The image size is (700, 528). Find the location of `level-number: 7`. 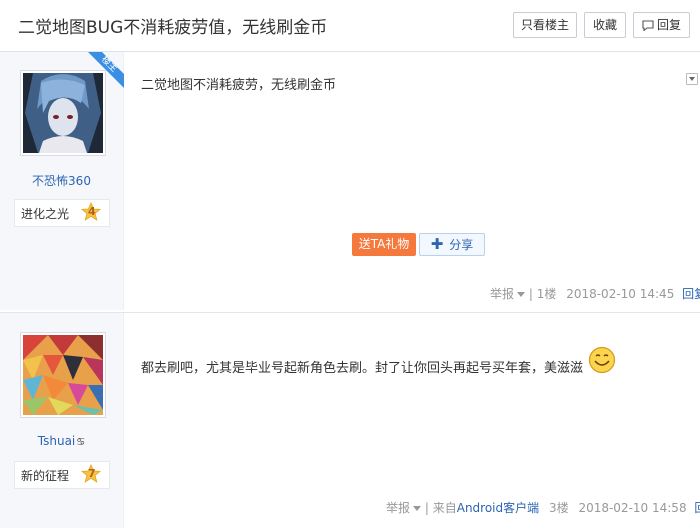

level-number: 7 is located at coordinates (92, 473).